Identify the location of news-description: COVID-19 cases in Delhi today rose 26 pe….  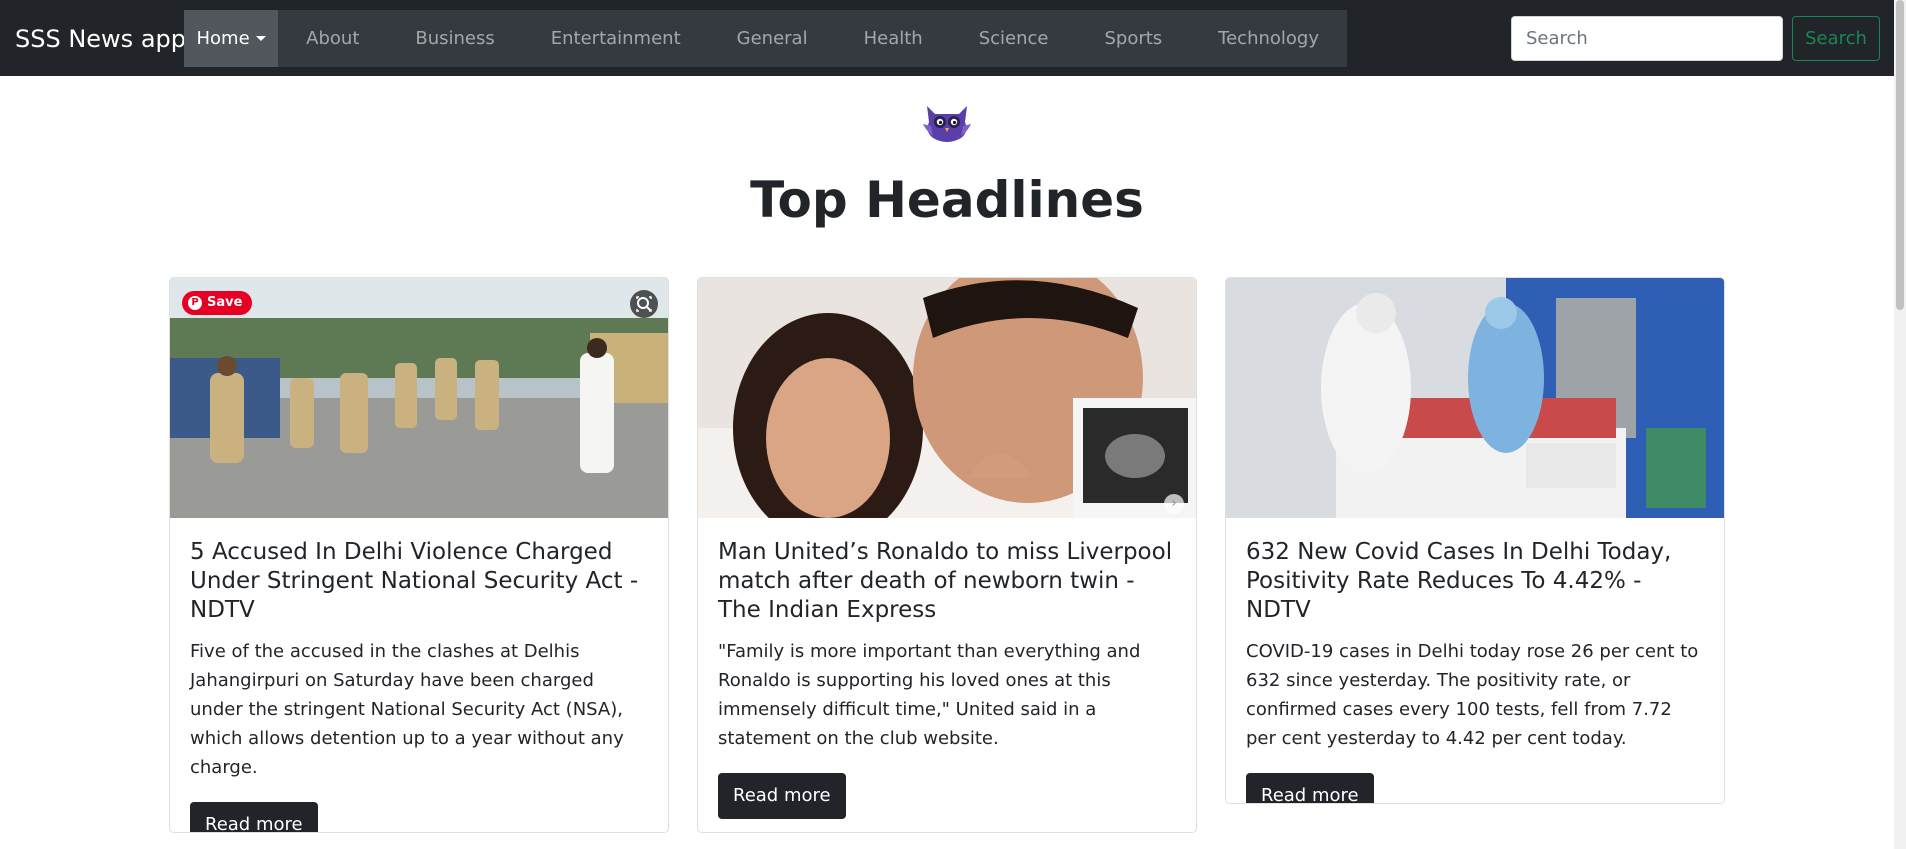
(1472, 695).